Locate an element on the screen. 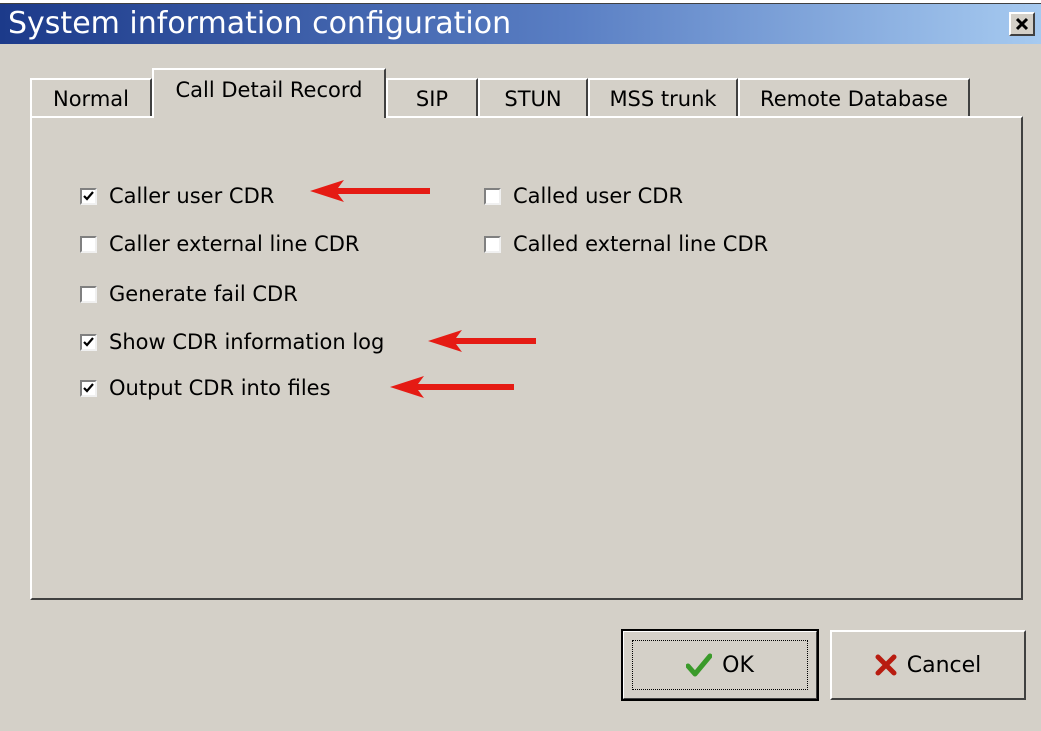 The width and height of the screenshot is (1041, 731). tab-label: Call Detail Record is located at coordinates (269, 90).